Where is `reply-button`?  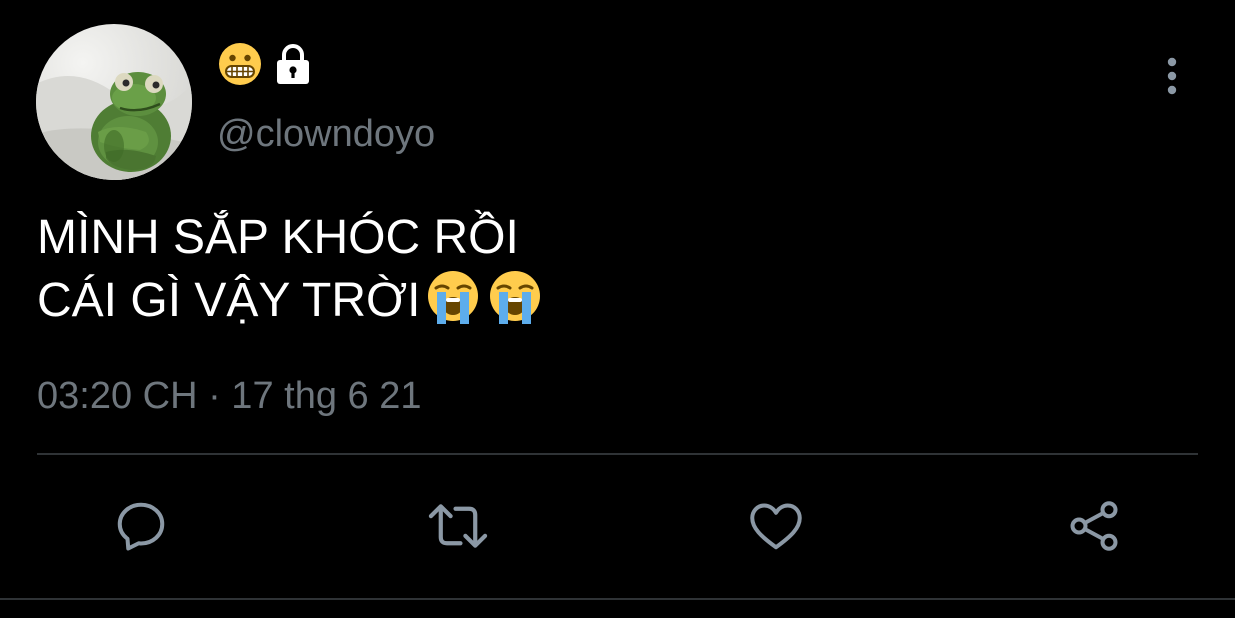
reply-button is located at coordinates (141, 526).